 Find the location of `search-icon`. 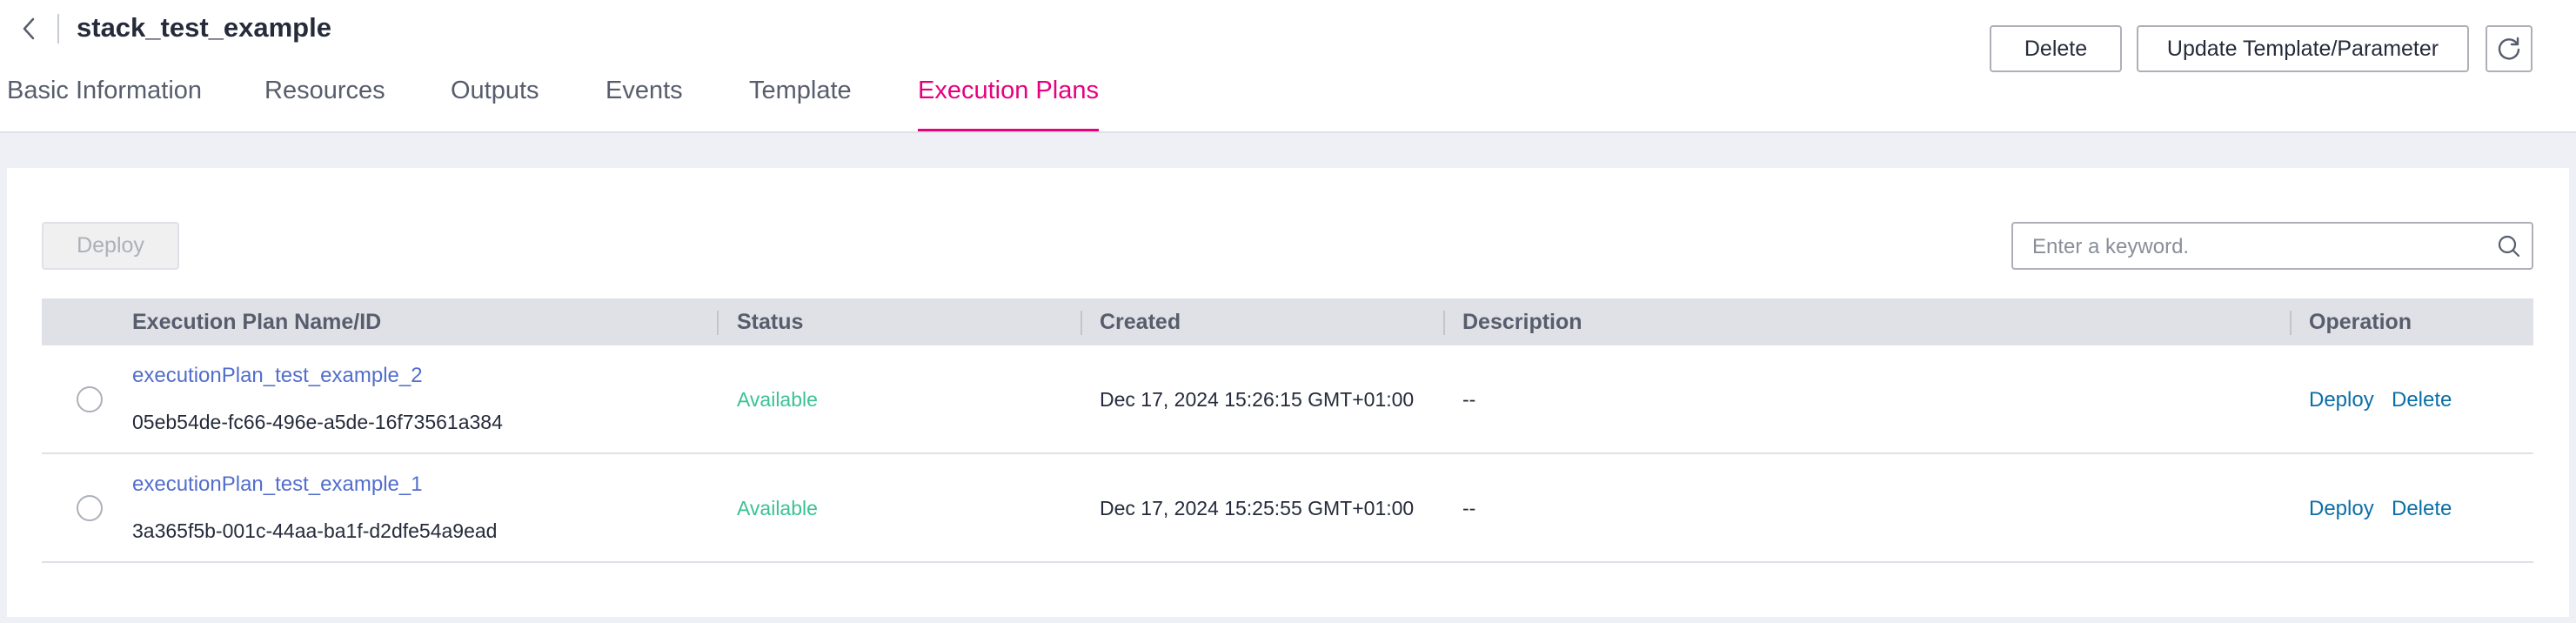

search-icon is located at coordinates (2509, 246).